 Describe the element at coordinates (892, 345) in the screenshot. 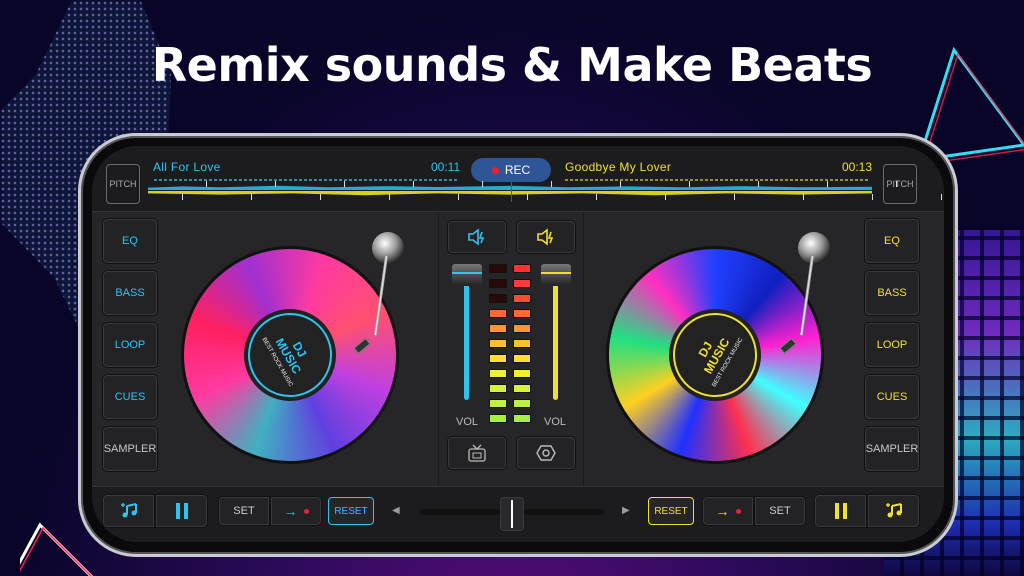

I see `side-button-loop-b: LOOP` at that location.